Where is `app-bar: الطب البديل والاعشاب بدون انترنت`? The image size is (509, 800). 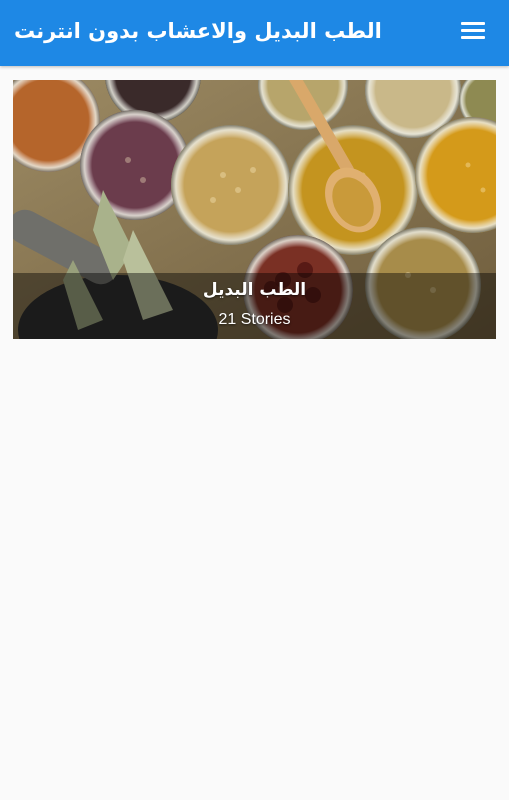 app-bar: الطب البديل والاعشاب بدون انترنت is located at coordinates (254, 33).